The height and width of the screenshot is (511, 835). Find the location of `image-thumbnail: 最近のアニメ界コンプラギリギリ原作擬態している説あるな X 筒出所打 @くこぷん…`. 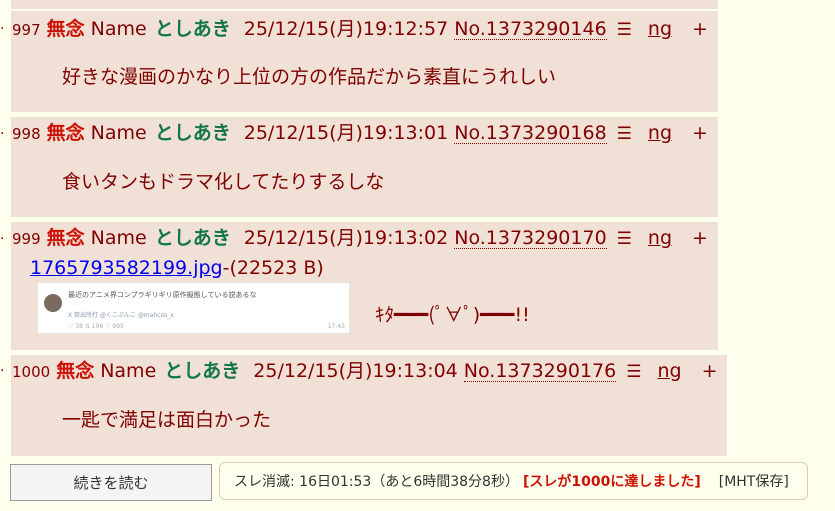

image-thumbnail: 最近のアニメ界コンプラギリギリ原作擬態している説あるな X 筒出所打 @くこぷん… is located at coordinates (193, 308).